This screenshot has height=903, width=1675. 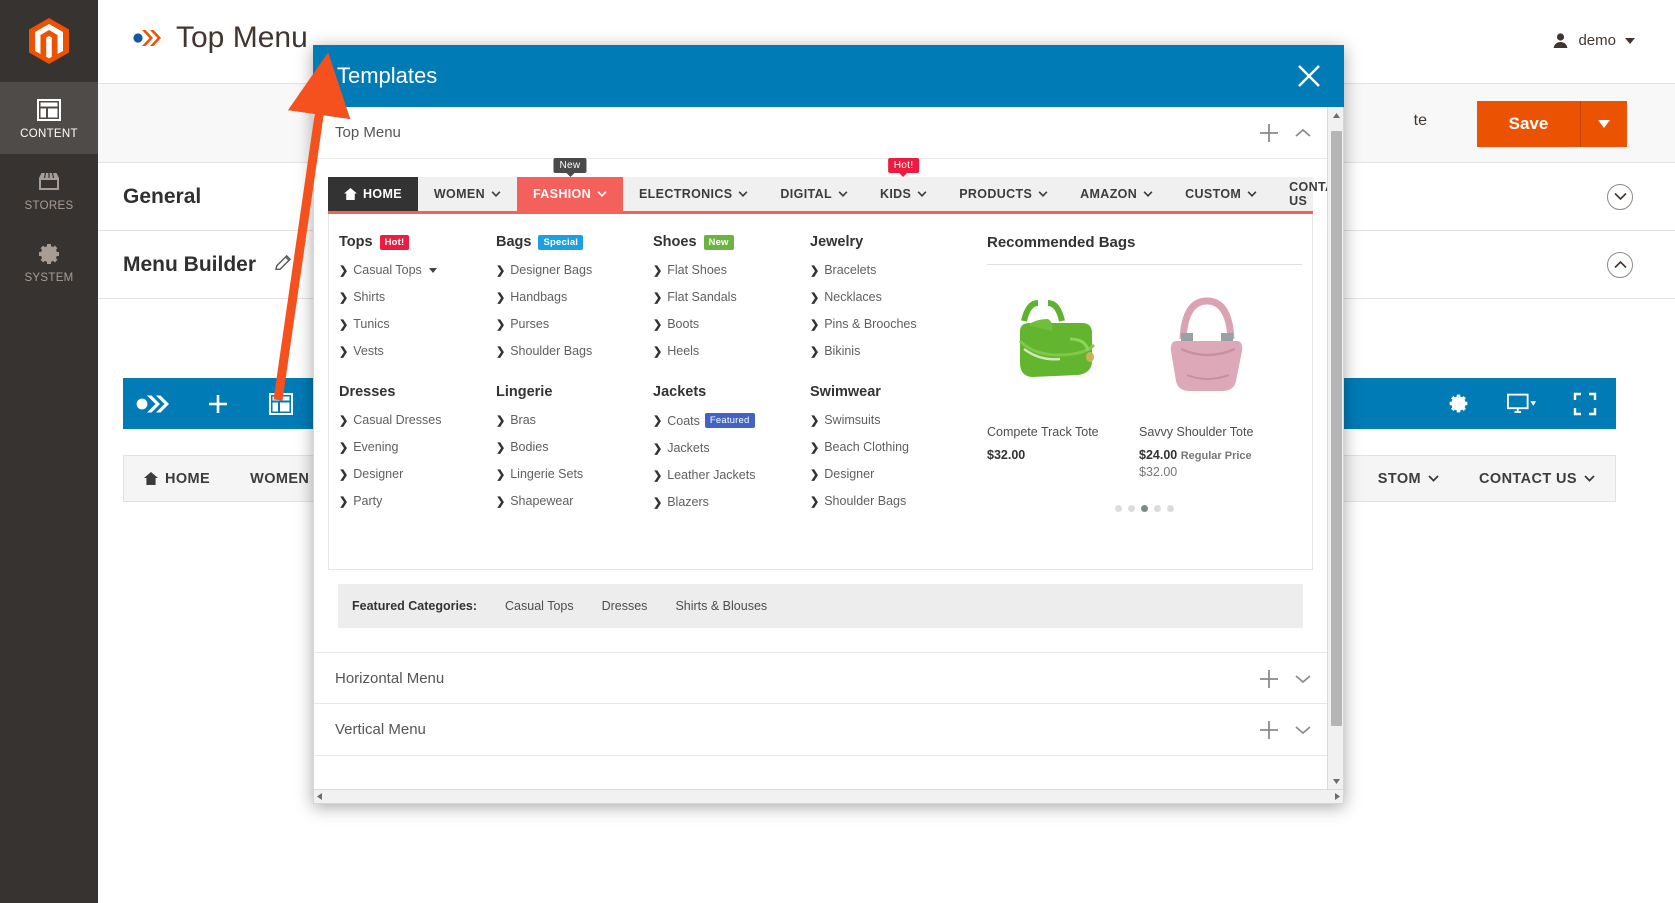 I want to click on mega-link: ❯ Swimsuits, so click(x=888, y=420).